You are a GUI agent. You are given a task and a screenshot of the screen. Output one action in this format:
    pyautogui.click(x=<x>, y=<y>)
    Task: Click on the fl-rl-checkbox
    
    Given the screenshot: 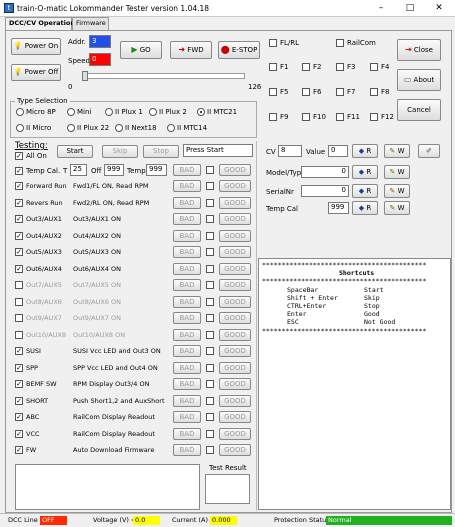 What is the action you would take?
    pyautogui.click(x=273, y=43)
    